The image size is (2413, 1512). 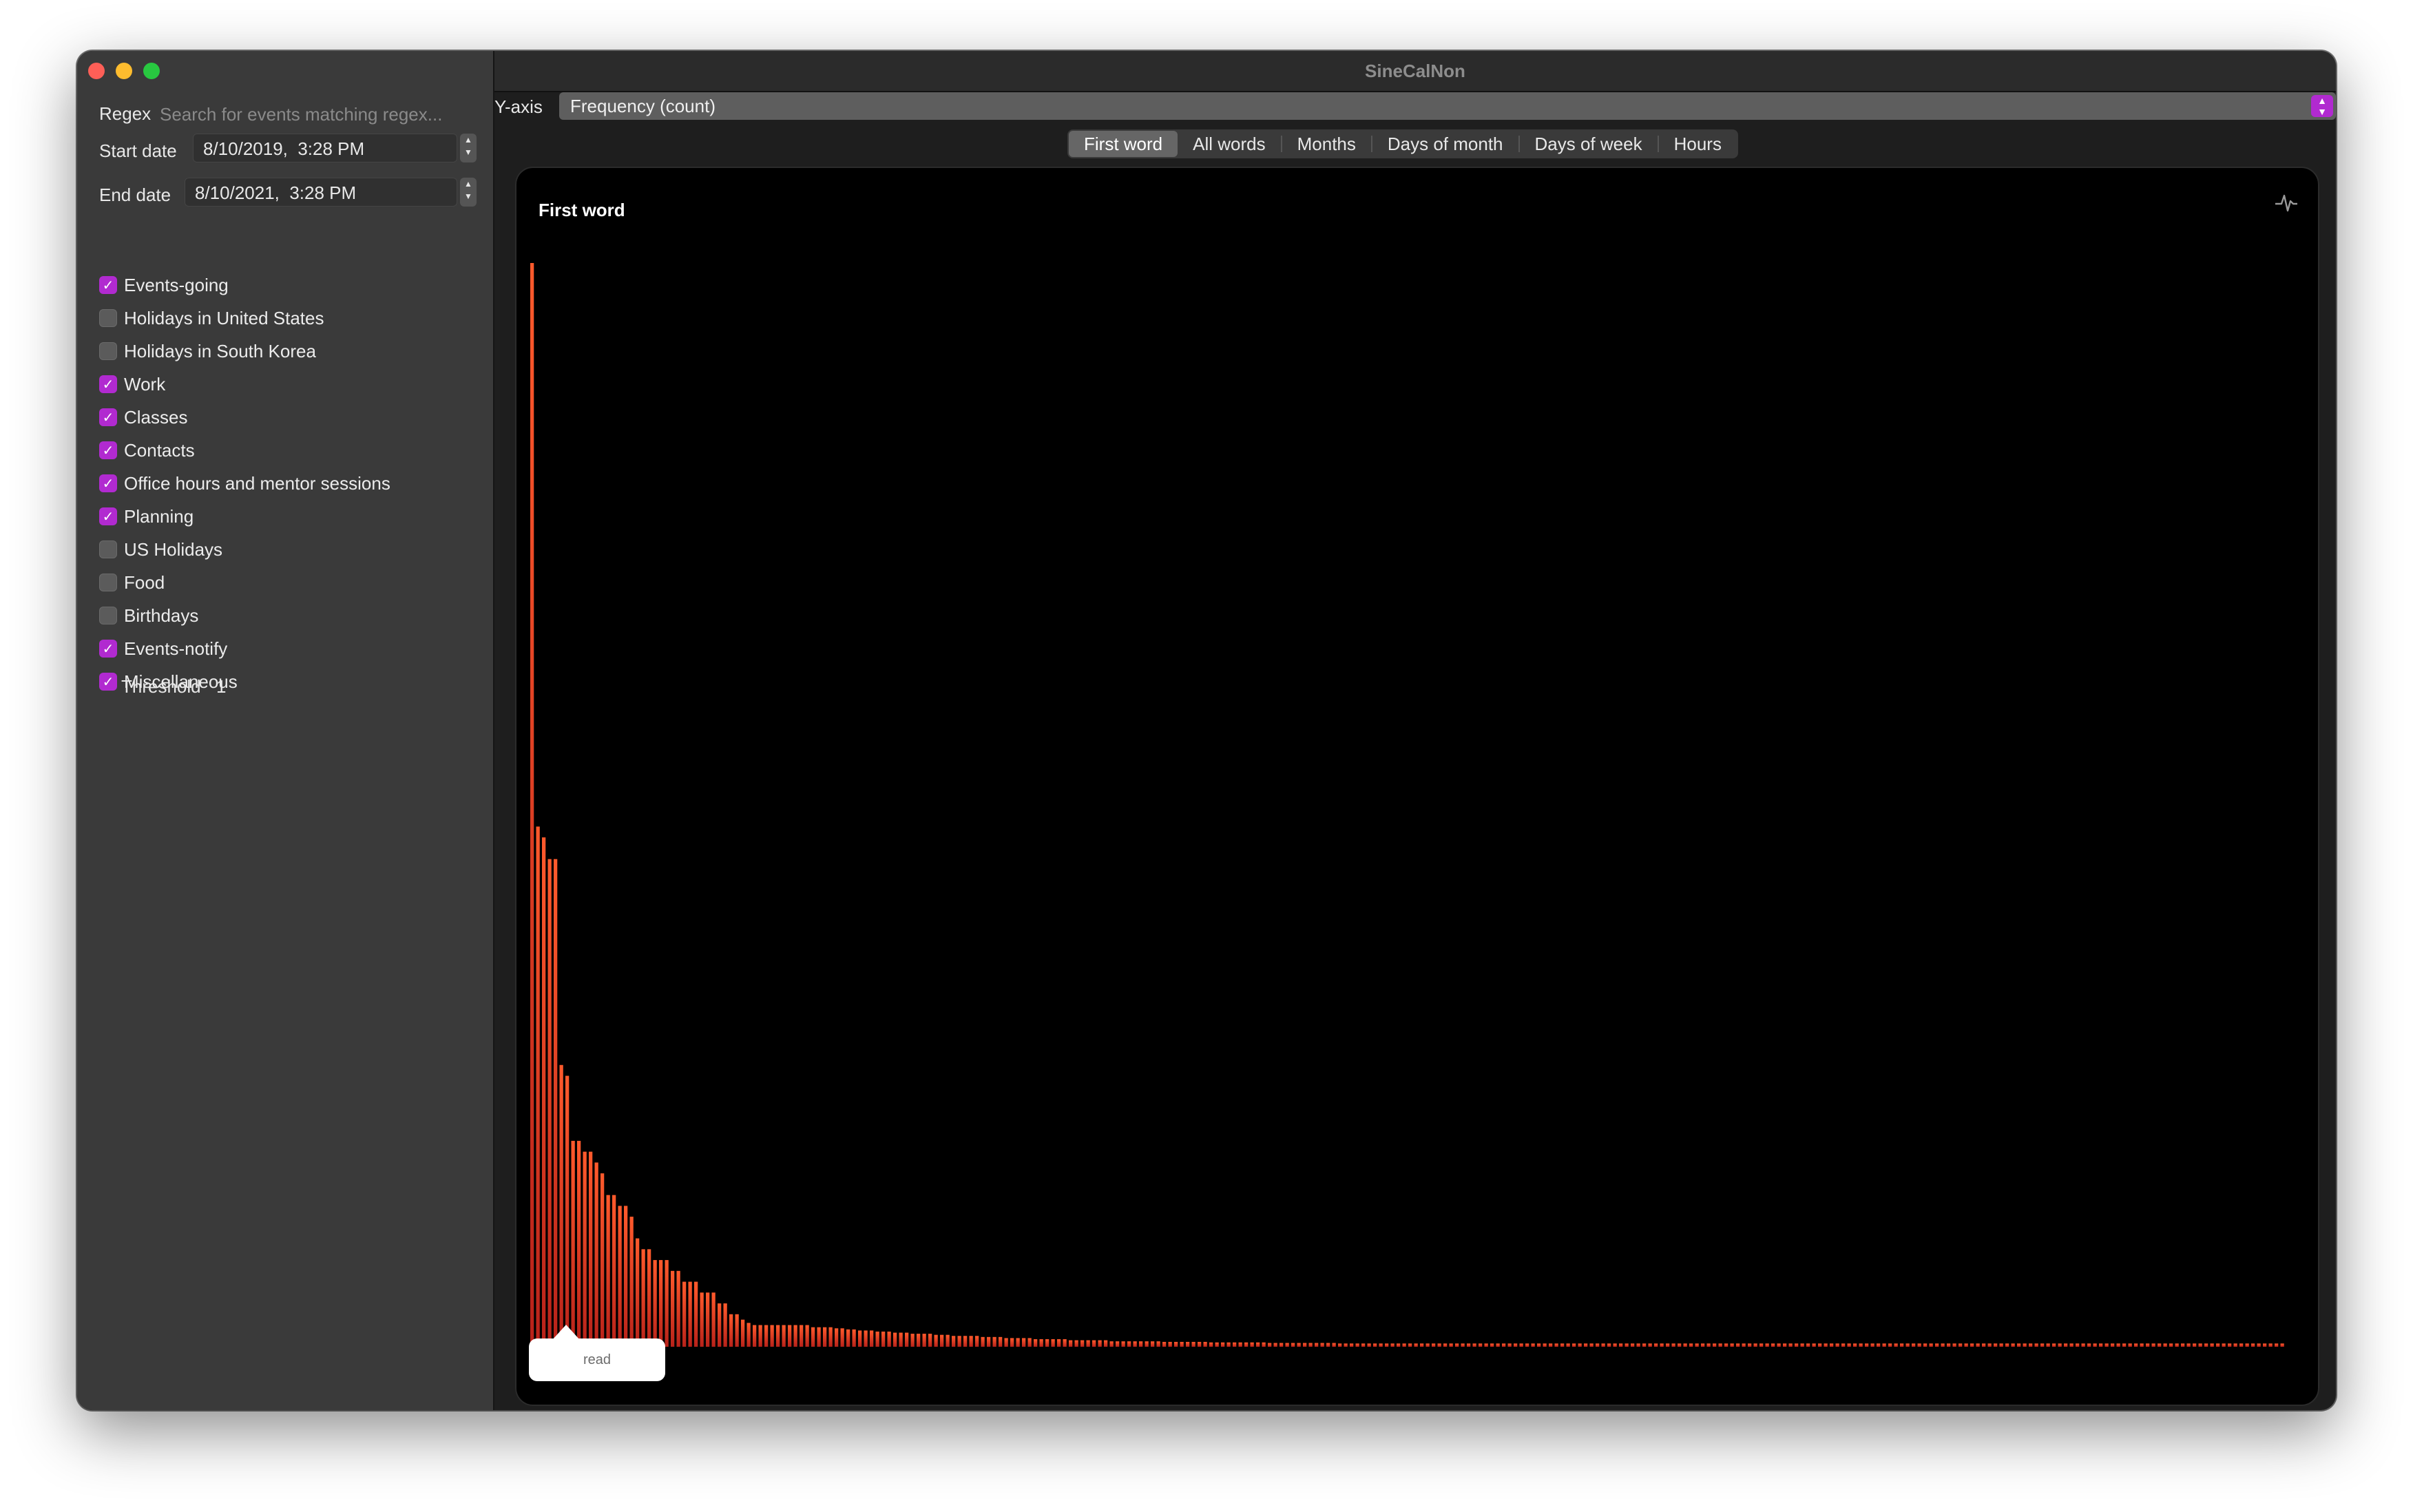 I want to click on chevron-updown-icon: ▲ ▼, so click(x=2322, y=106).